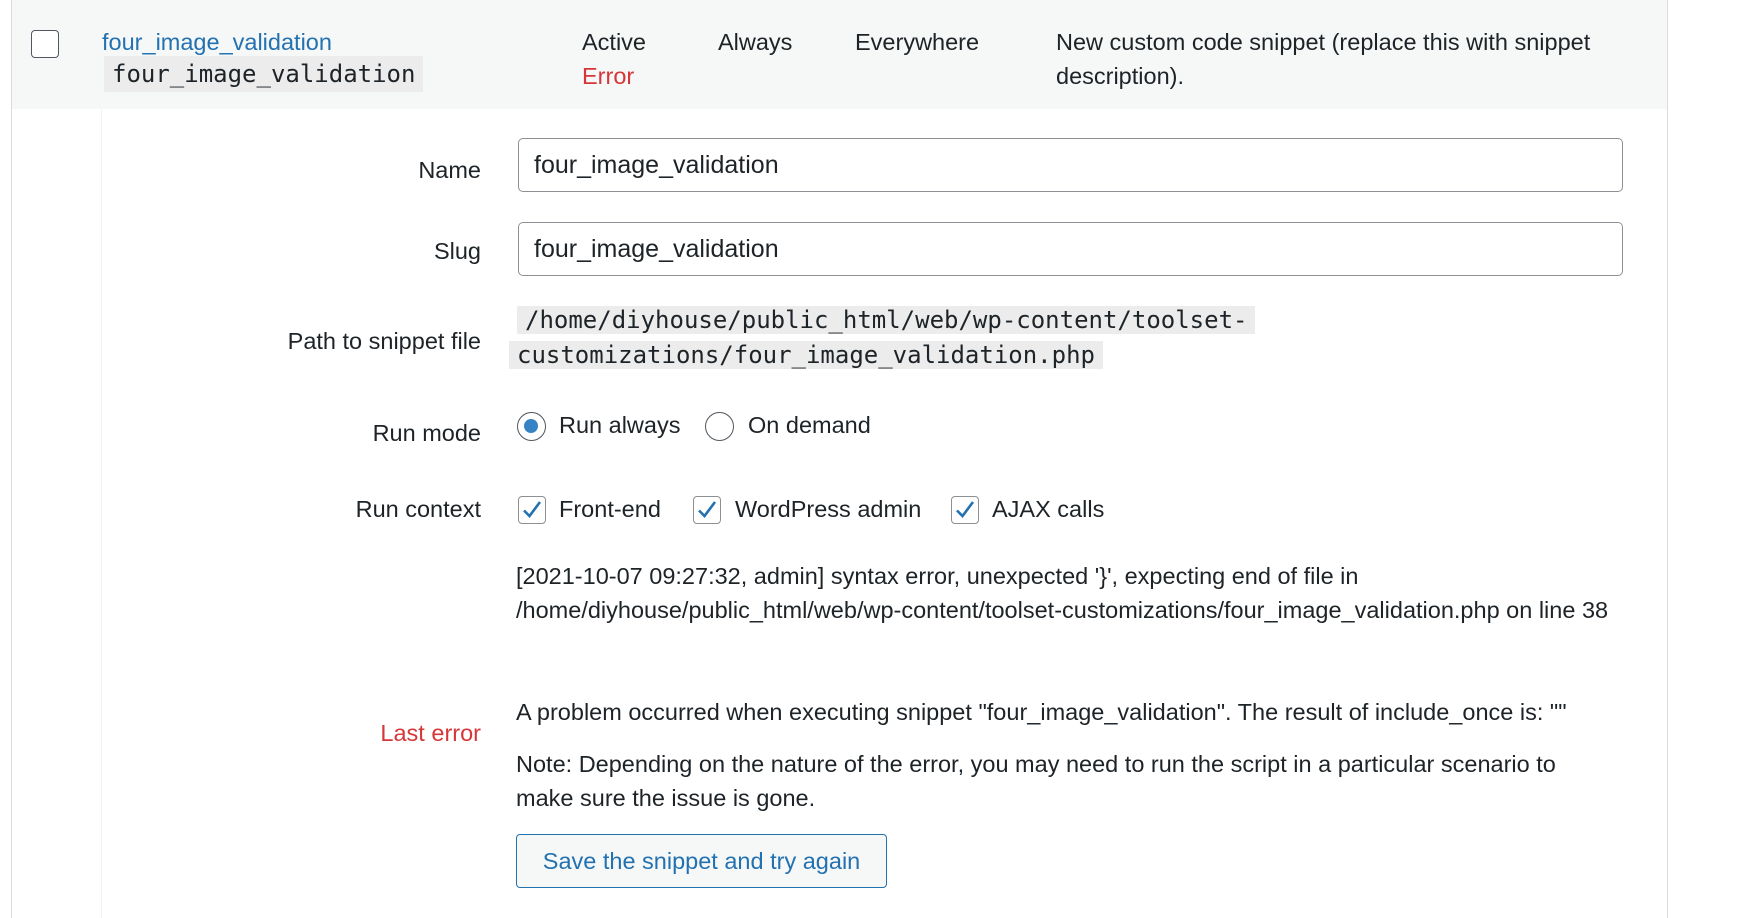 The height and width of the screenshot is (918, 1740). What do you see at coordinates (384, 341) in the screenshot?
I see `path-label: Path to snippet file` at bounding box center [384, 341].